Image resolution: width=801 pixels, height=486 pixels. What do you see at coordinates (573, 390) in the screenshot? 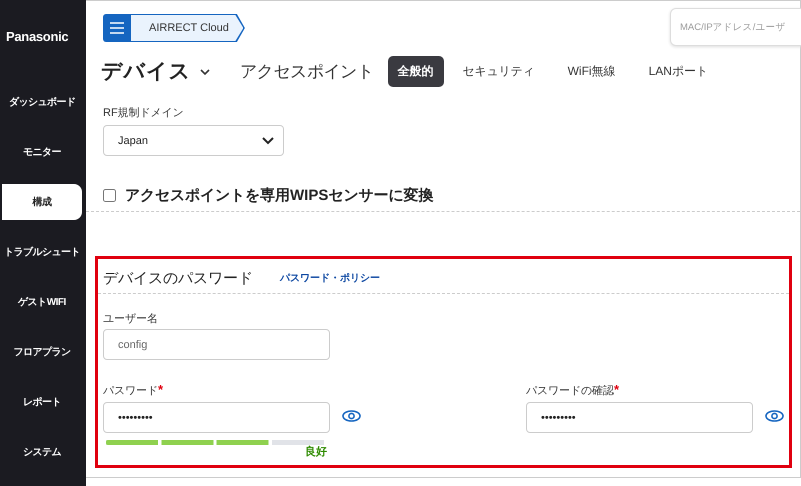
I see `field-label: パスワードの確認*` at bounding box center [573, 390].